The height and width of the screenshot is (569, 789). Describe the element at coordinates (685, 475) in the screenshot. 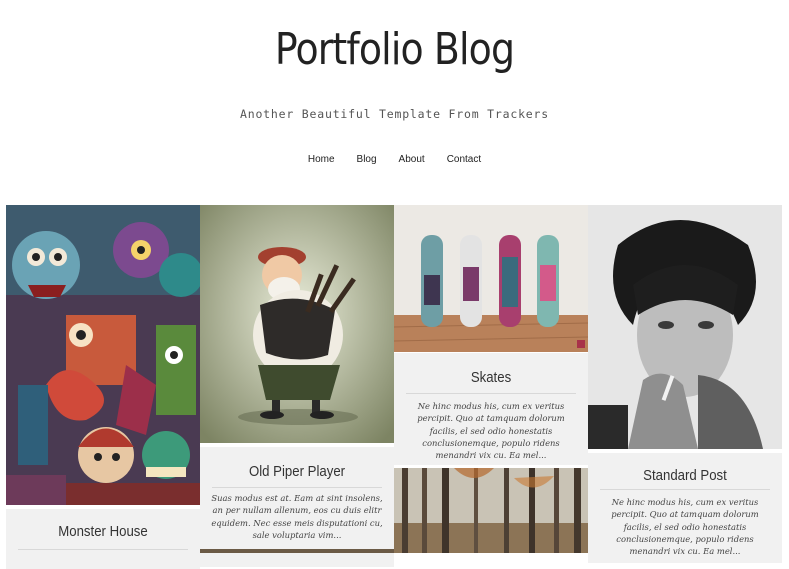

I see `post-title: Standard Post` at that location.